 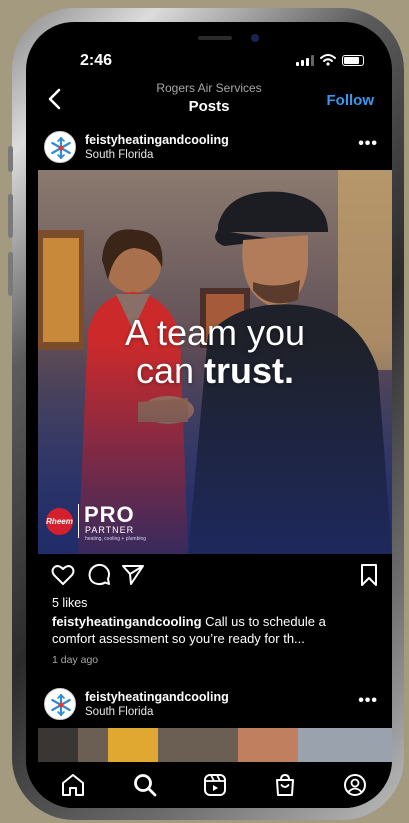 What do you see at coordinates (75, 660) in the screenshot?
I see `post-timestamp: 1 day ago` at bounding box center [75, 660].